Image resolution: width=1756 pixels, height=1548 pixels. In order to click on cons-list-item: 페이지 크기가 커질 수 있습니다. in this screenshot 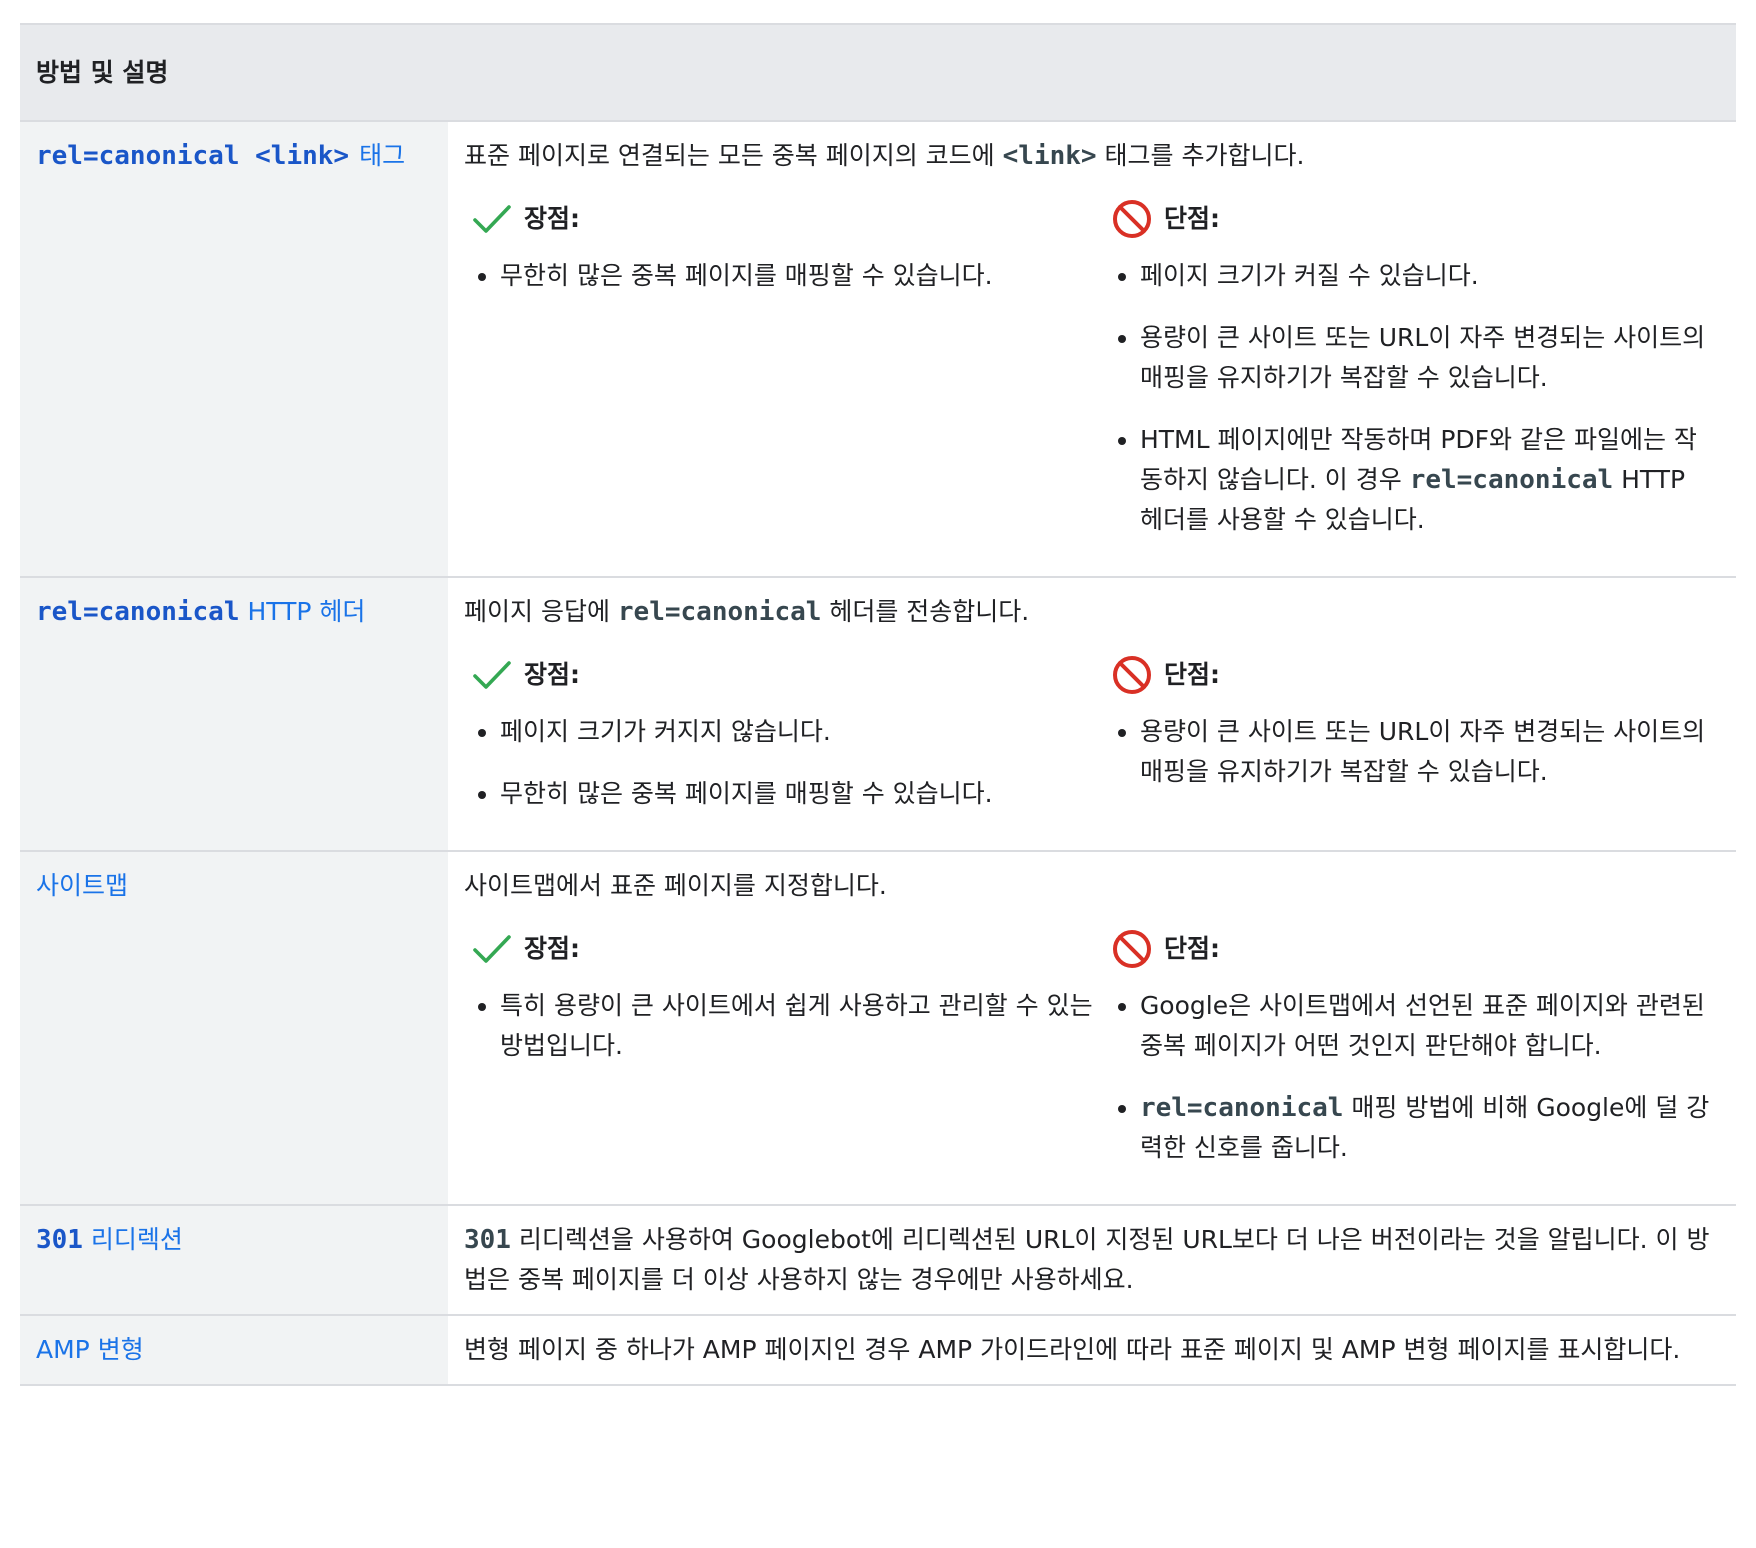, I will do `click(1413, 276)`.